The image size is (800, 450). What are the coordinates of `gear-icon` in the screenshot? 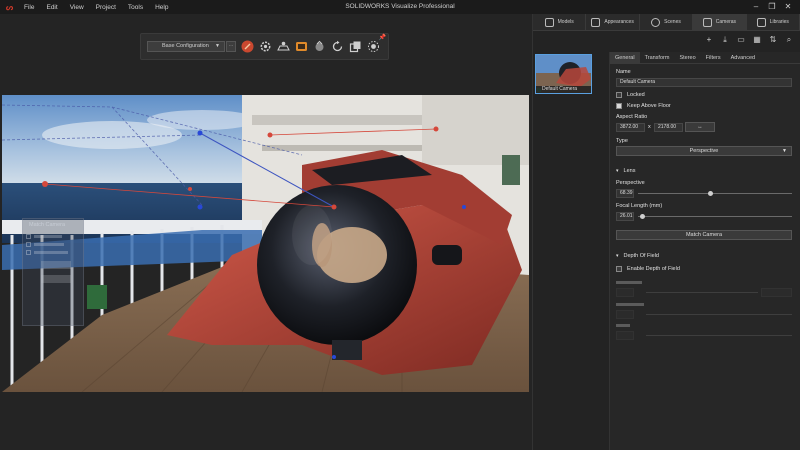 It's located at (265, 47).